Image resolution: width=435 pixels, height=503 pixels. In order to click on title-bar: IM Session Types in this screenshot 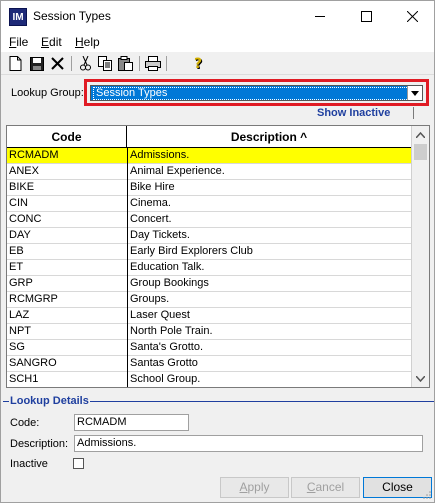, I will do `click(217, 16)`.